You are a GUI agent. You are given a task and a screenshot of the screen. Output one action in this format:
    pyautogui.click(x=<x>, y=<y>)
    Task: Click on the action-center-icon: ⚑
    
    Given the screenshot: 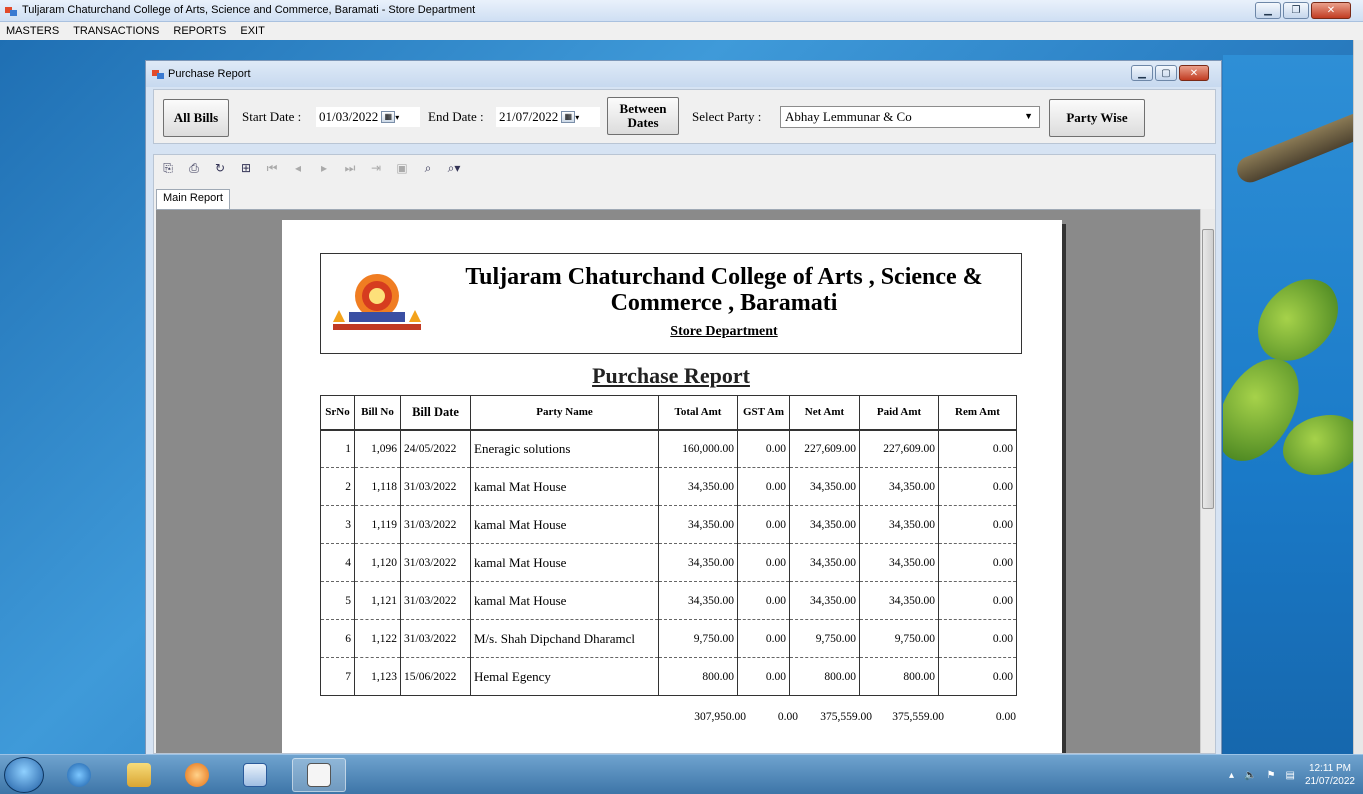 What is the action you would take?
    pyautogui.click(x=1271, y=775)
    